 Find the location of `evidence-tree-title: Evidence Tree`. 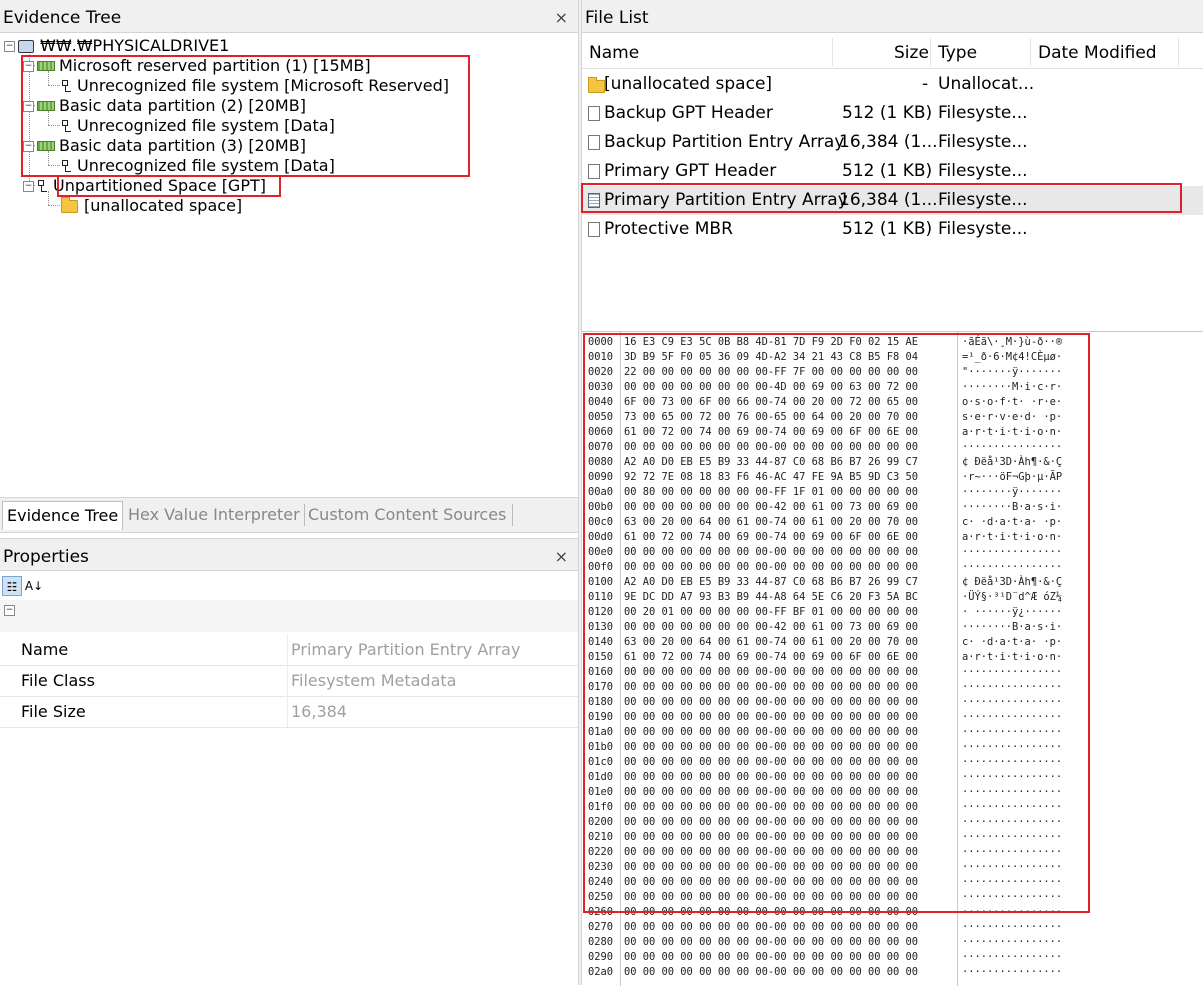

evidence-tree-title: Evidence Tree is located at coordinates (62, 18).